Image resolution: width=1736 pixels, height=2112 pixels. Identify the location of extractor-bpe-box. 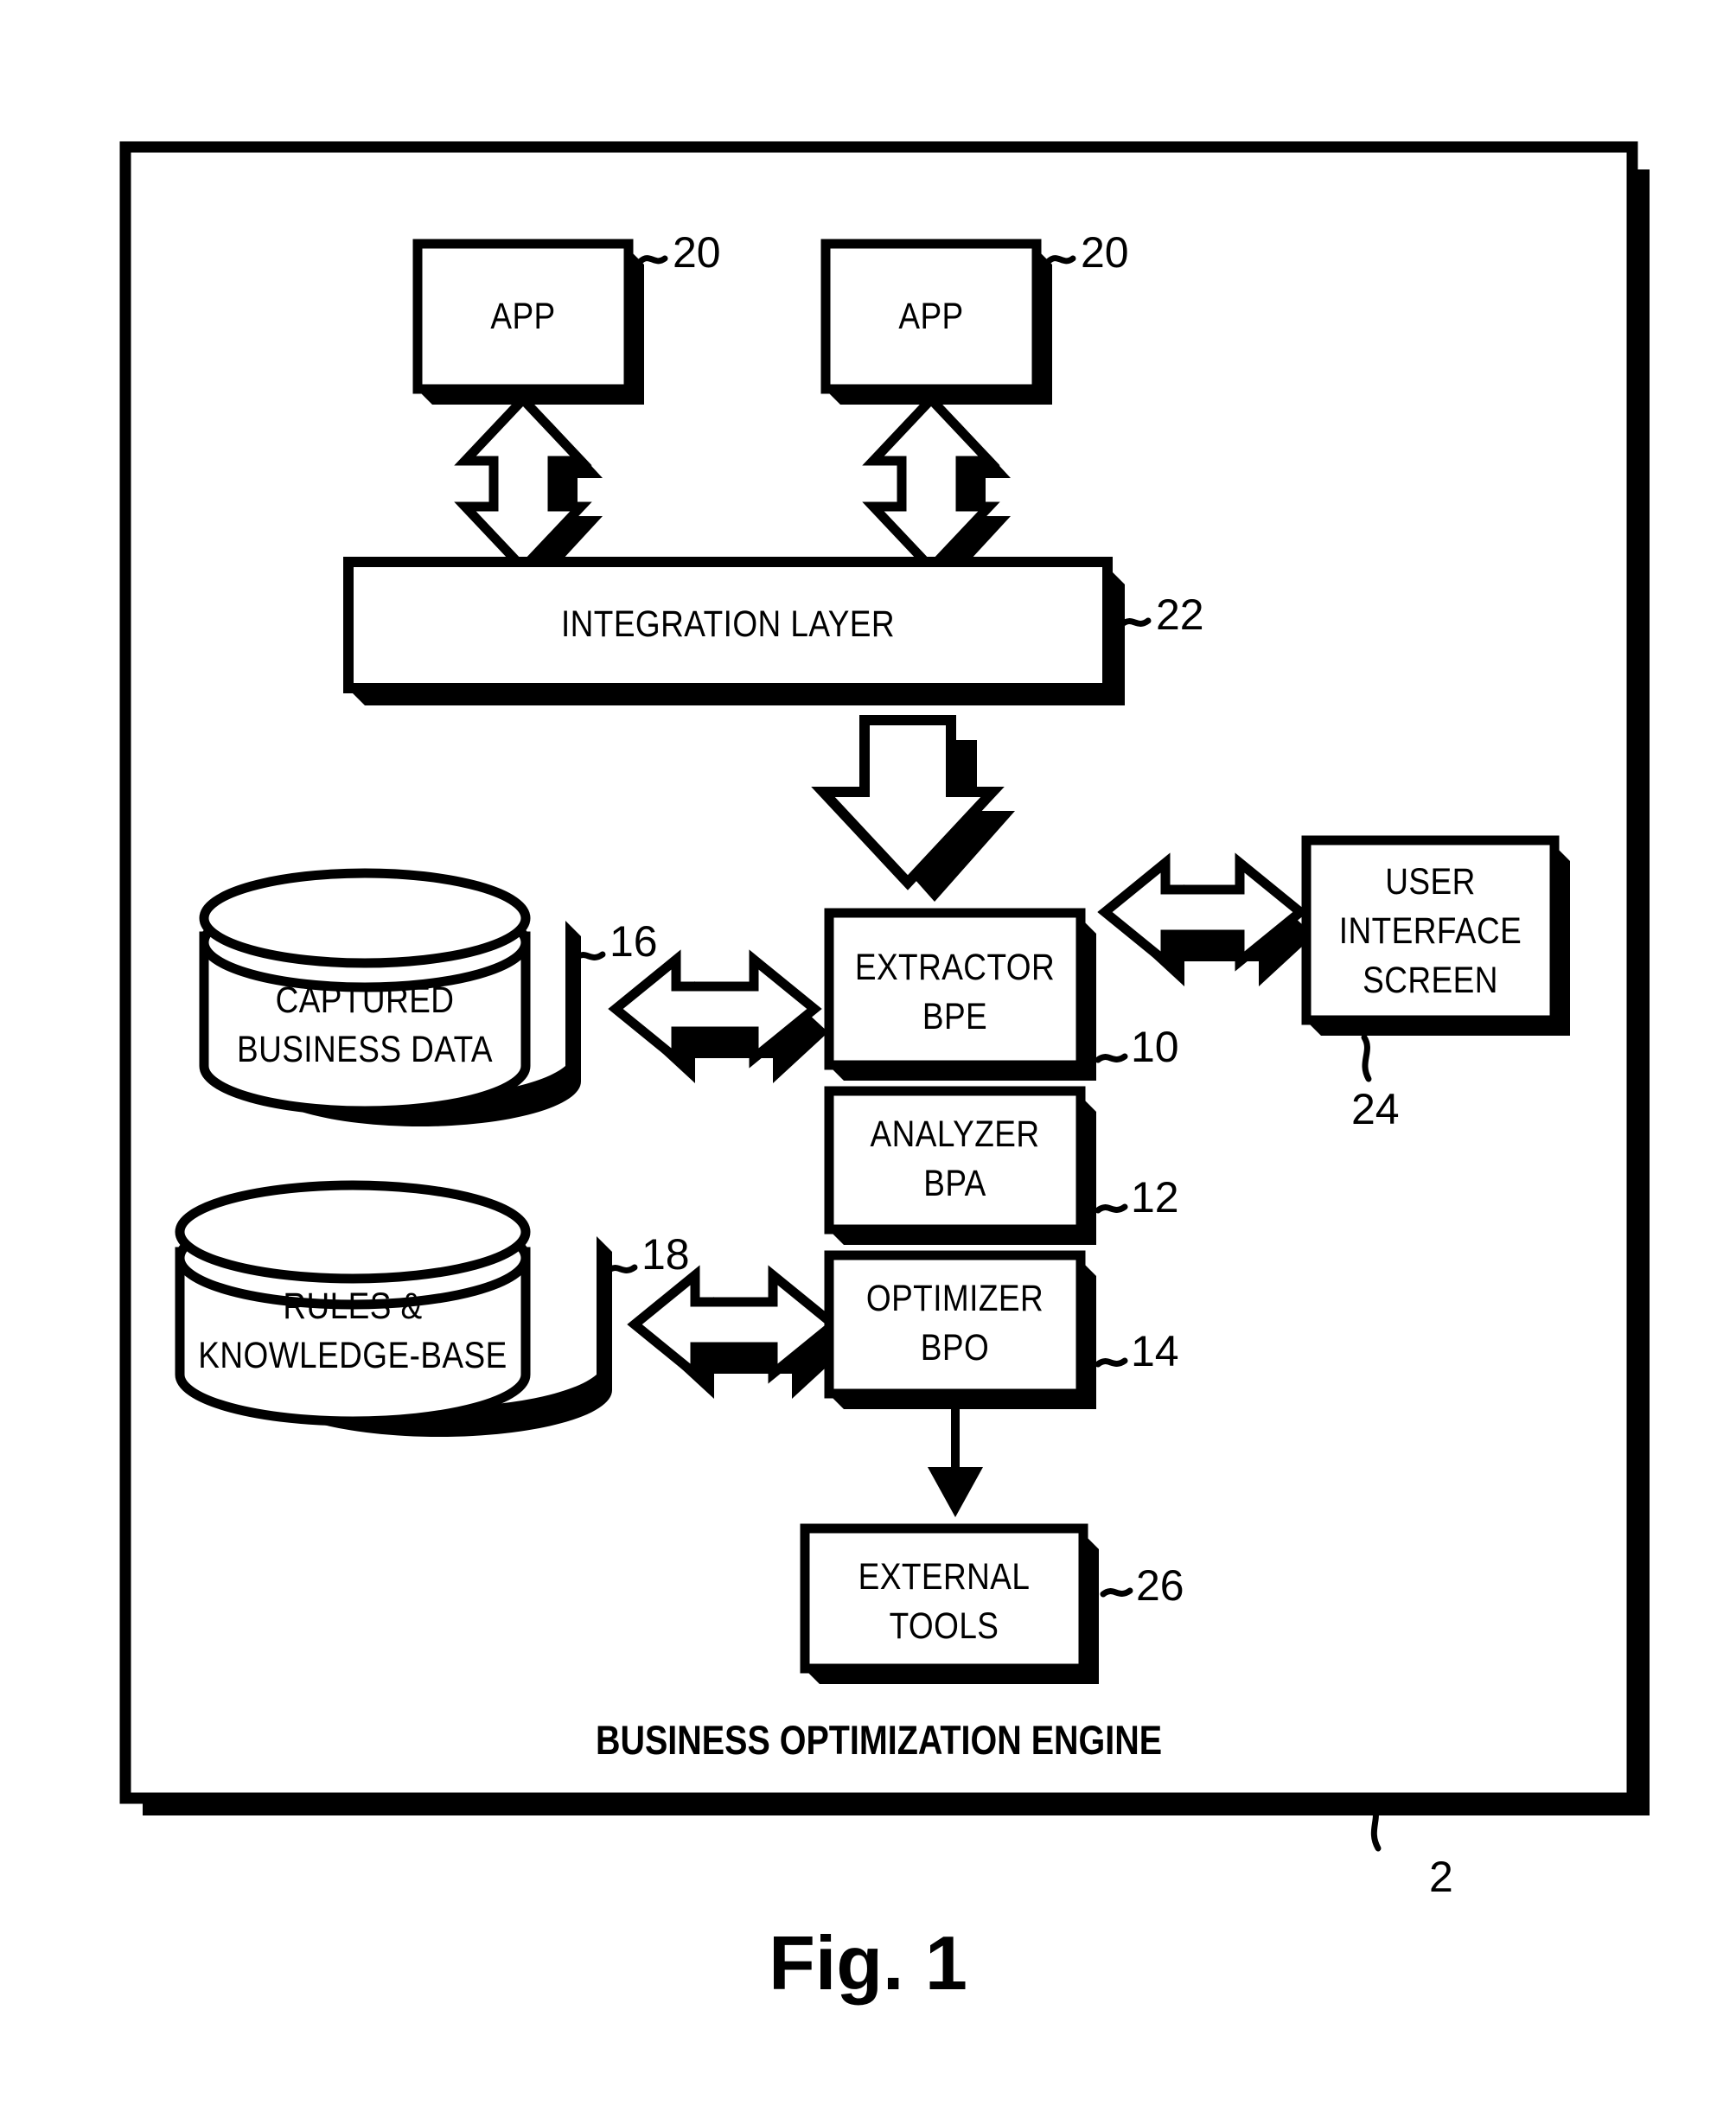
(960, 995).